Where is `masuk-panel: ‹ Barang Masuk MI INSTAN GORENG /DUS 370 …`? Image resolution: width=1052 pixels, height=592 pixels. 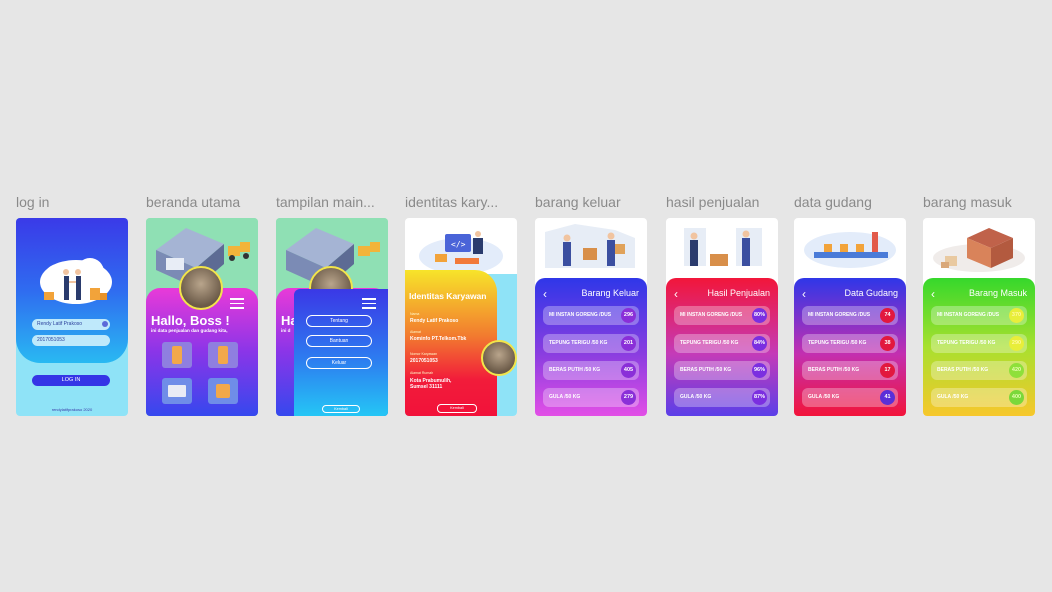
masuk-panel: ‹ Barang Masuk MI INSTAN GORENG /DUS 370 … is located at coordinates (979, 347).